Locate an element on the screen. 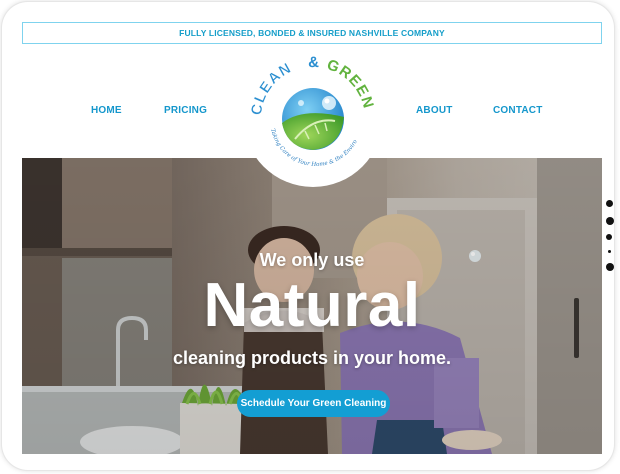 This screenshot has width=620, height=474. nav-contact-link: CONTACT is located at coordinates (518, 110).